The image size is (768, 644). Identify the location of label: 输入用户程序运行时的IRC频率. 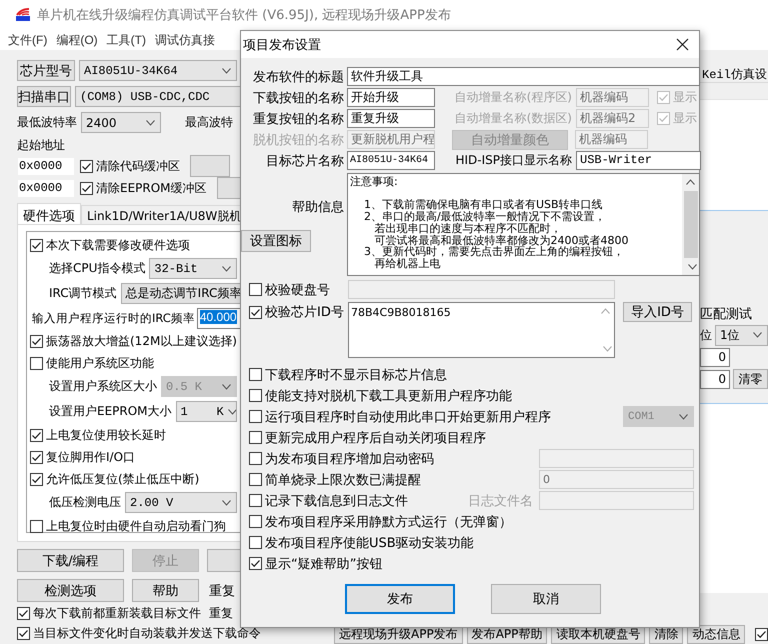
(113, 318).